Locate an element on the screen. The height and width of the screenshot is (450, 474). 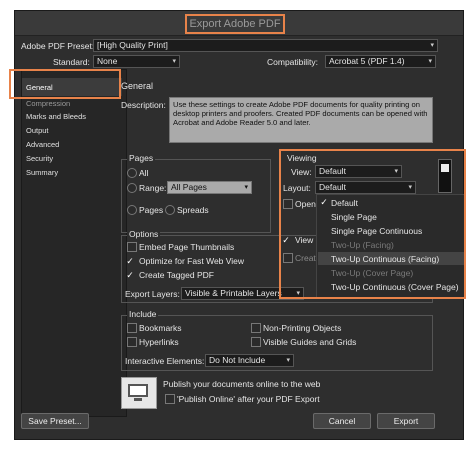
bookmarks-checkbox is located at coordinates (132, 328).